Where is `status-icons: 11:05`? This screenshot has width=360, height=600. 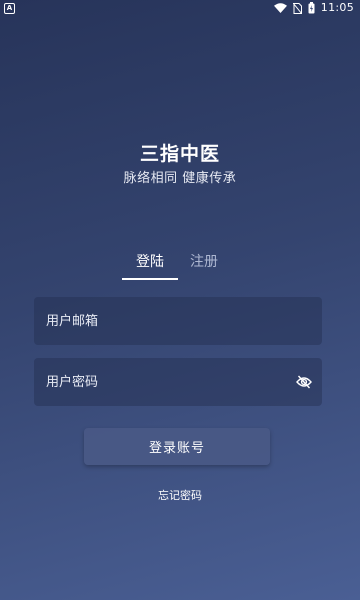
status-icons: 11:05 is located at coordinates (313, 8).